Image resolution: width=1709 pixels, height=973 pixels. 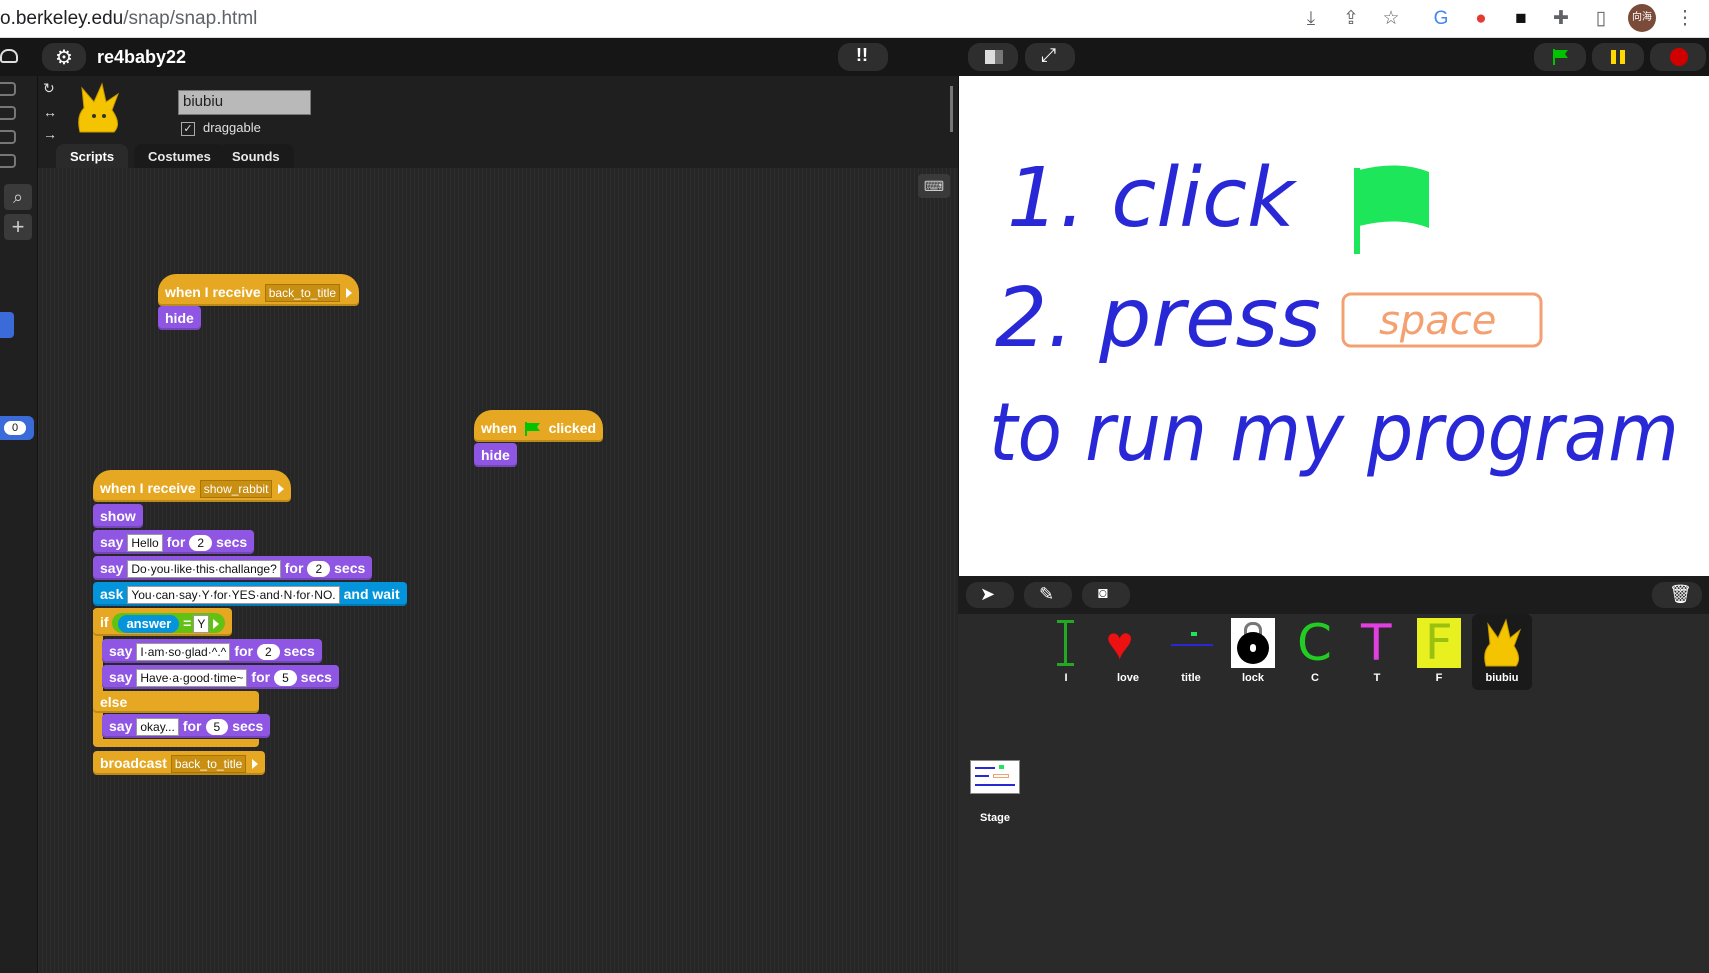 I want to click on extension-red-icon: ●, so click(x=1481, y=19).